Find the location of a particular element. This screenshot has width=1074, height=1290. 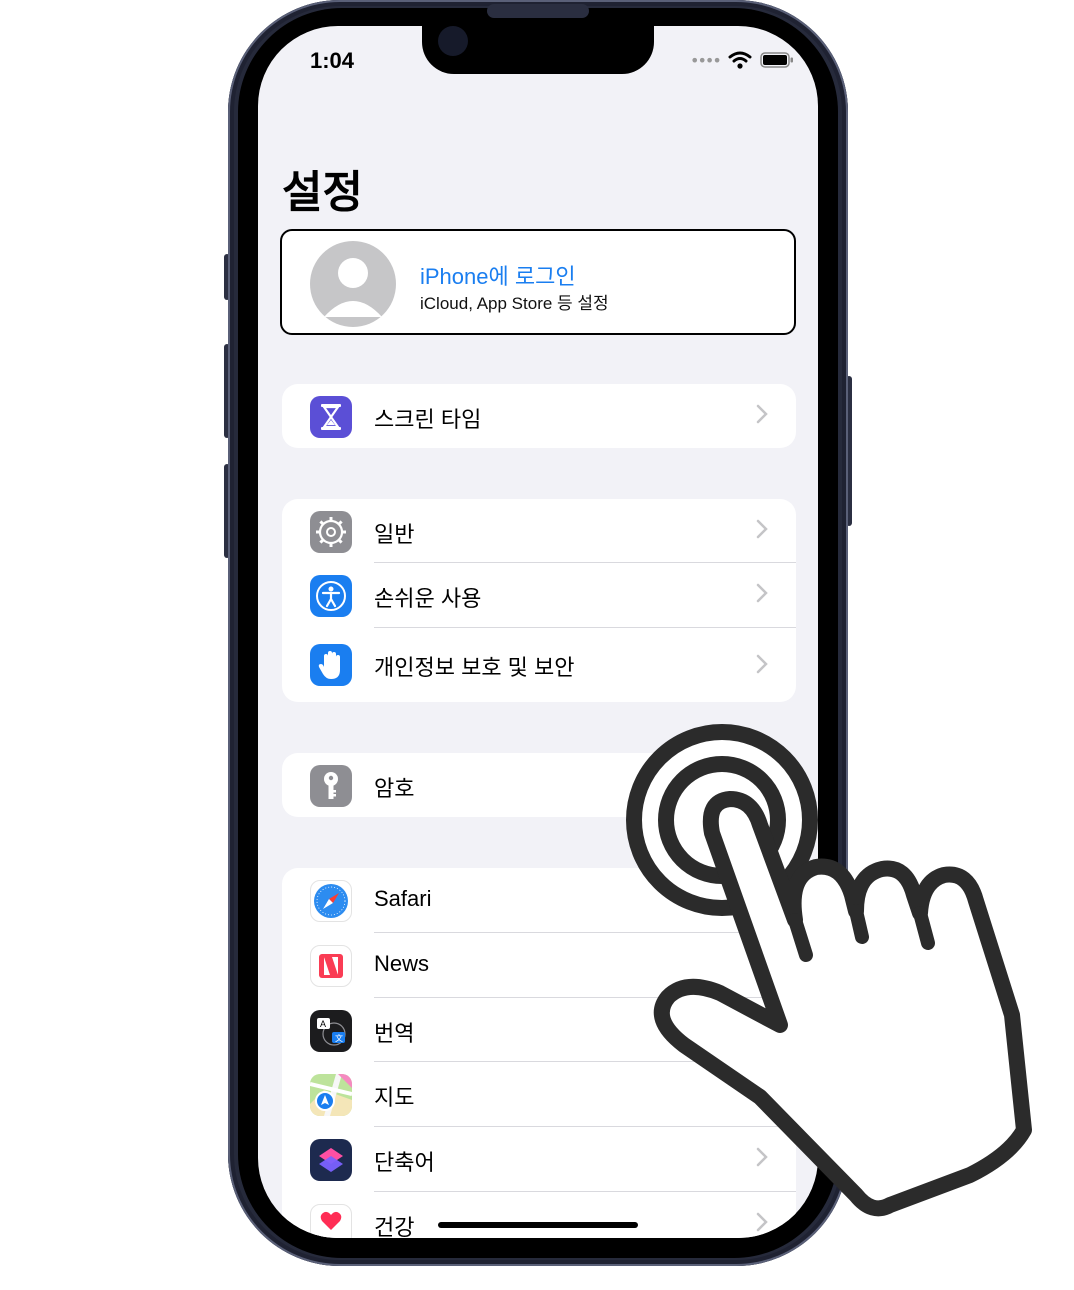

camera-icon is located at coordinates (453, 41).